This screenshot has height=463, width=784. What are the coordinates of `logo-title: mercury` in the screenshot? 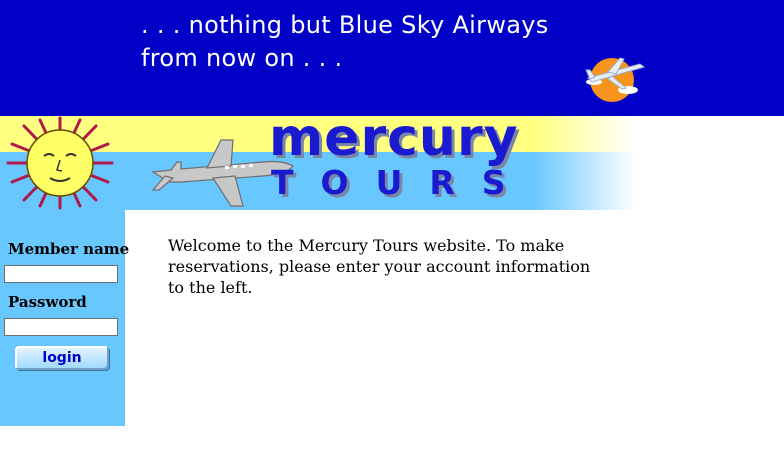 It's located at (394, 138).